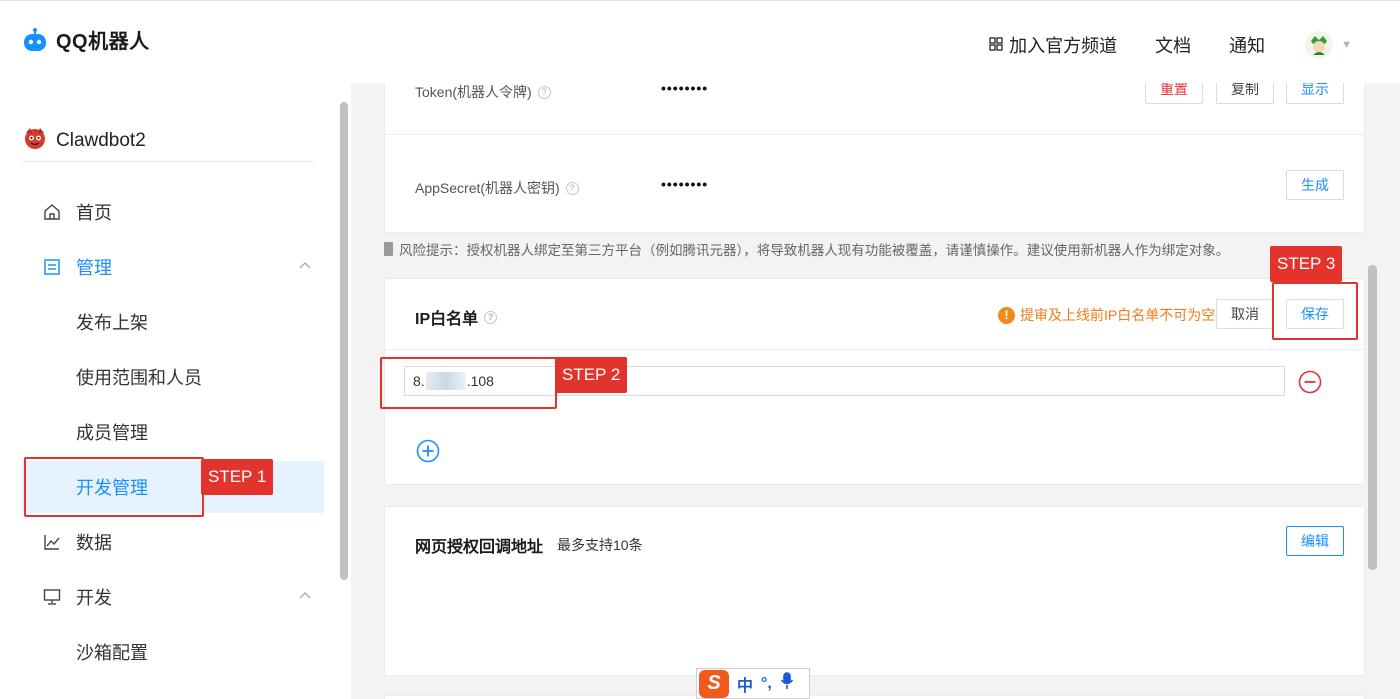 The height and width of the screenshot is (699, 1400). Describe the element at coordinates (103, 42) in the screenshot. I see `app-name: QQ机器人` at that location.